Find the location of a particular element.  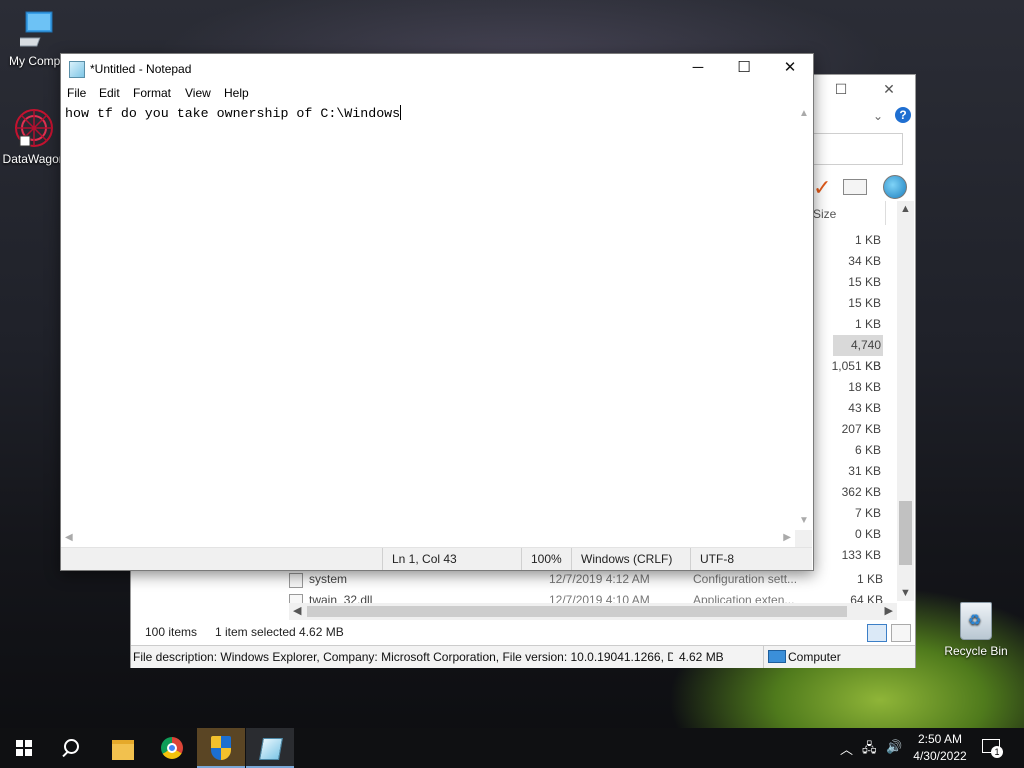

taskbar-security-app is located at coordinates (221, 748).